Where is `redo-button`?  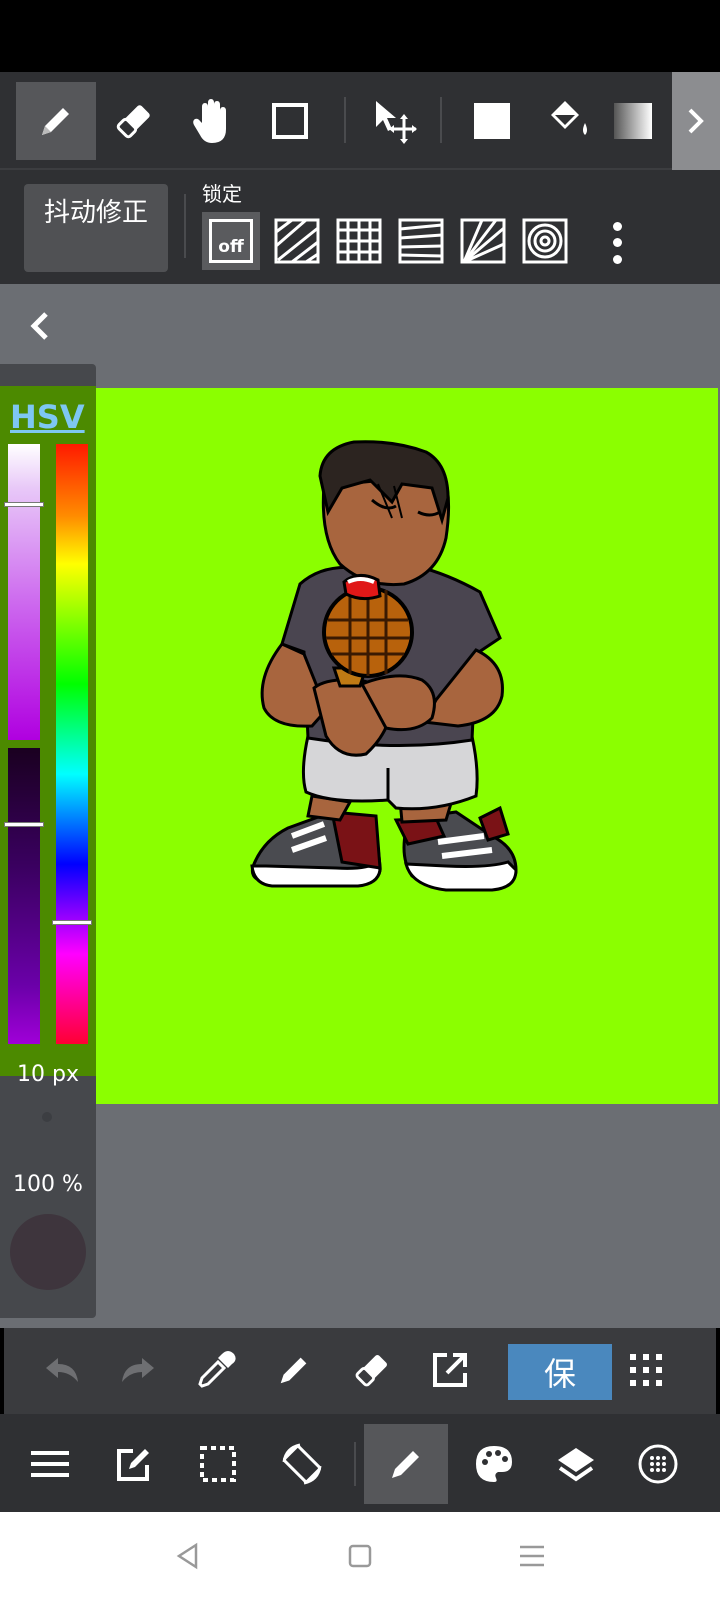 redo-button is located at coordinates (138, 1370).